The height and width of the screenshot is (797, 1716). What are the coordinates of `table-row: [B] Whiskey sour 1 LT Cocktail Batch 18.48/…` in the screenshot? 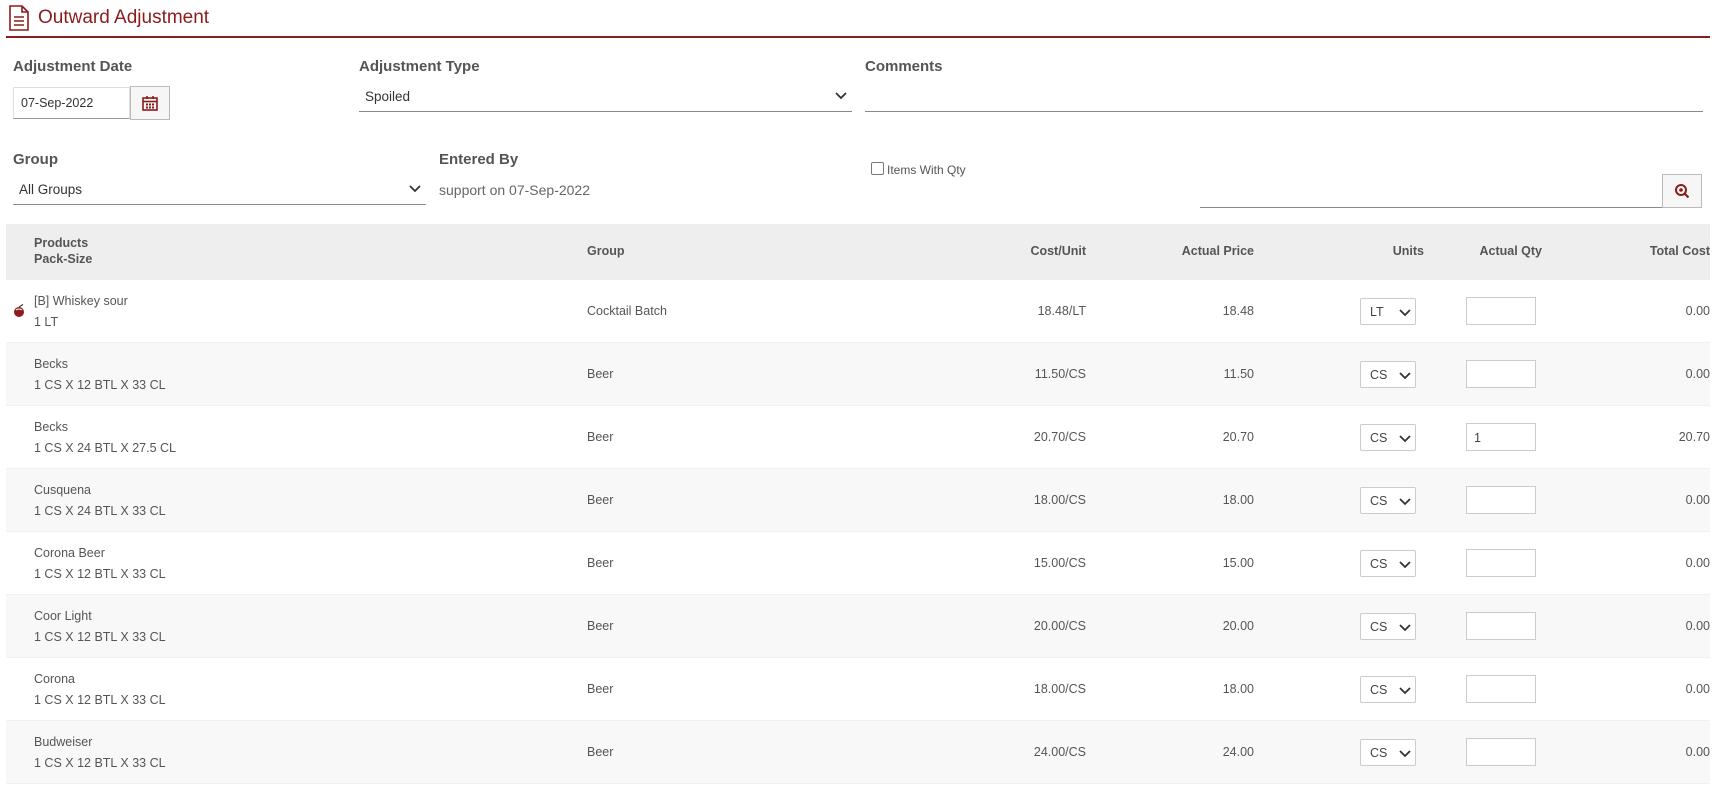 It's located at (858, 311).